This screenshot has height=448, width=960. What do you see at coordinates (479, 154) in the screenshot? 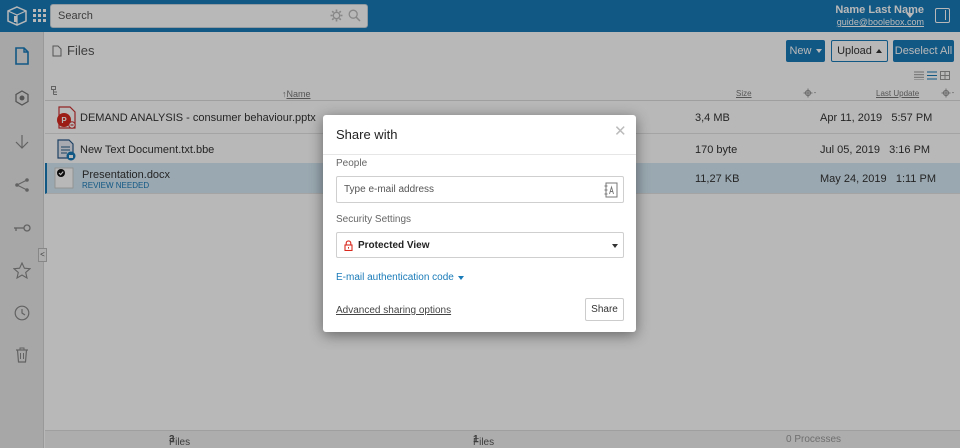
I see `dialog-divider` at bounding box center [479, 154].